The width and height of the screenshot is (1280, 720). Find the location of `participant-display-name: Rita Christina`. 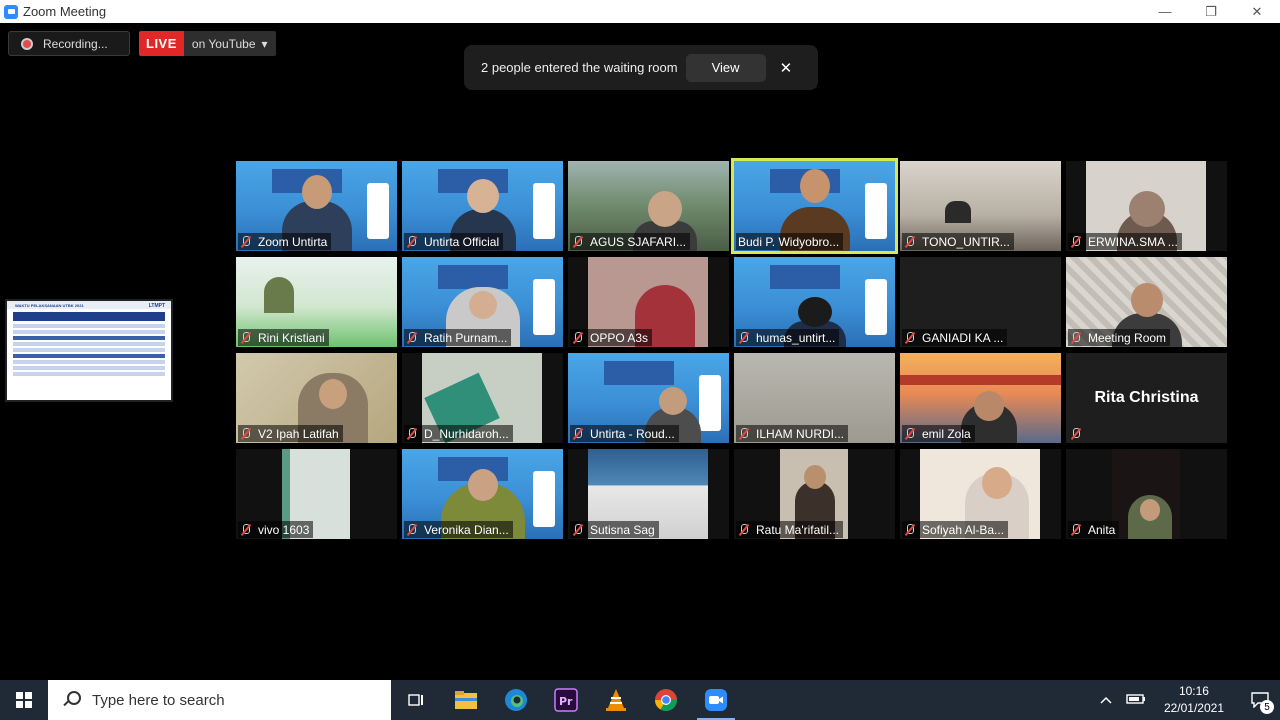

participant-display-name: Rita Christina is located at coordinates (1146, 397).